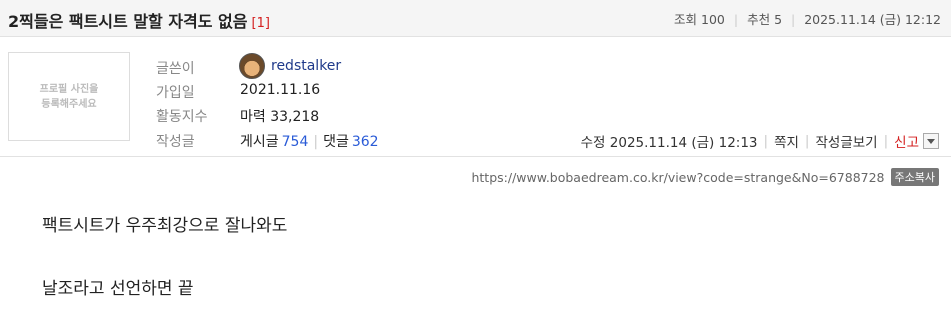 Image resolution: width=951 pixels, height=310 pixels. What do you see at coordinates (165, 226) in the screenshot?
I see `post-body-line: 팩트시트가 우주최강으로 잘나와도` at bounding box center [165, 226].